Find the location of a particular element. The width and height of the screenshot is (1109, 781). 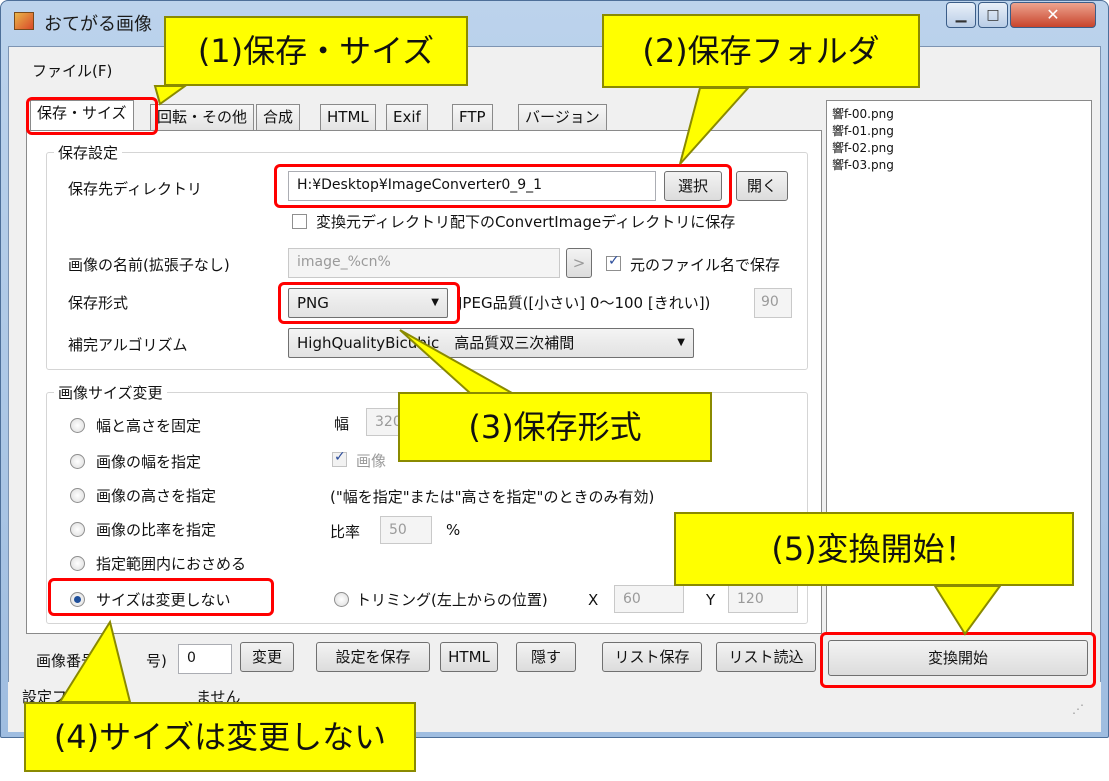

callout-save-folder: (2)保存フォルダ is located at coordinates (761, 51).